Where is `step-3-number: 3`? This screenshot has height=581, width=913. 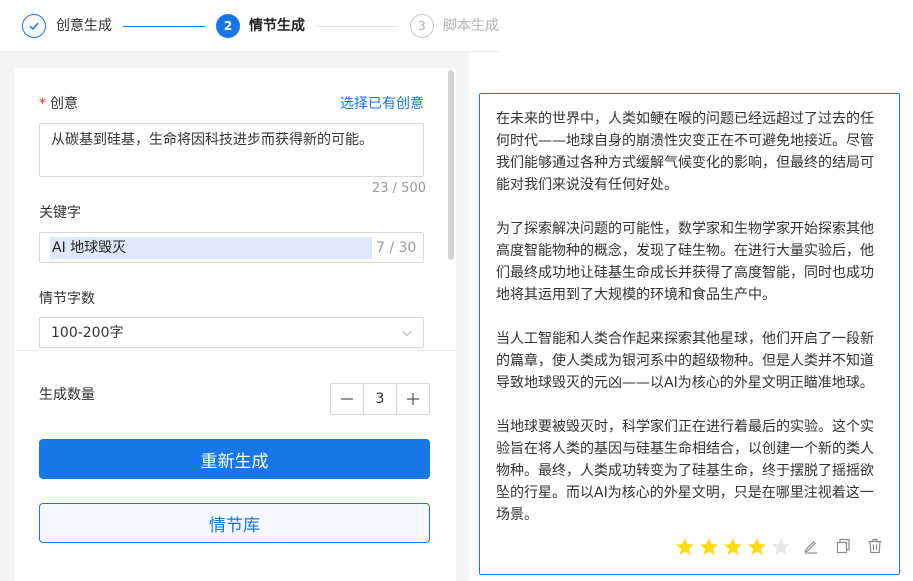 step-3-number: 3 is located at coordinates (422, 26).